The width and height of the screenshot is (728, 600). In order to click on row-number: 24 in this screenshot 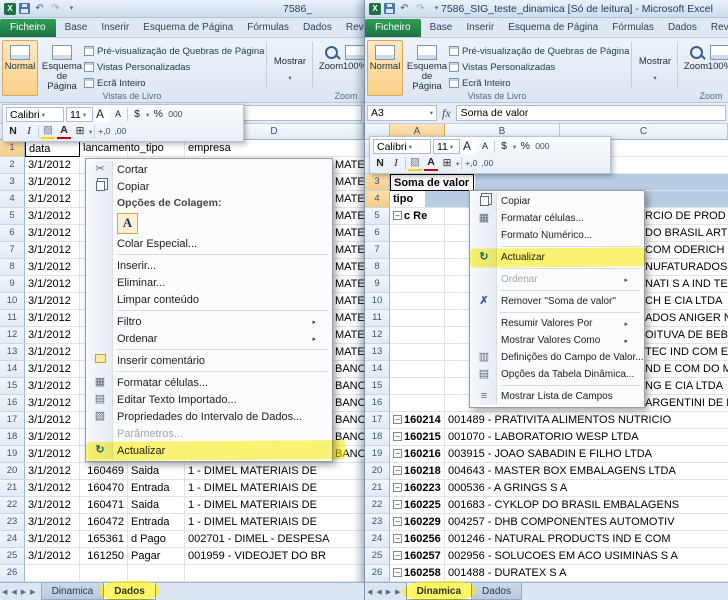, I will do `click(377, 539)`.